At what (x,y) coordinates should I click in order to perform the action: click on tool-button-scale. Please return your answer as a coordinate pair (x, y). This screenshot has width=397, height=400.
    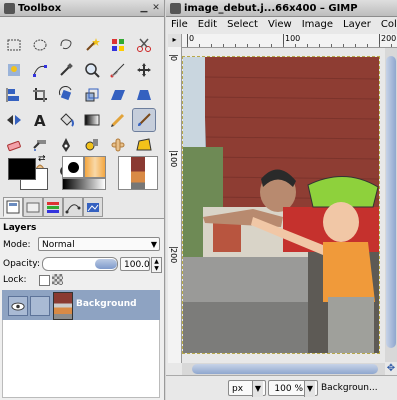
    Looking at the image, I should click on (92, 95).